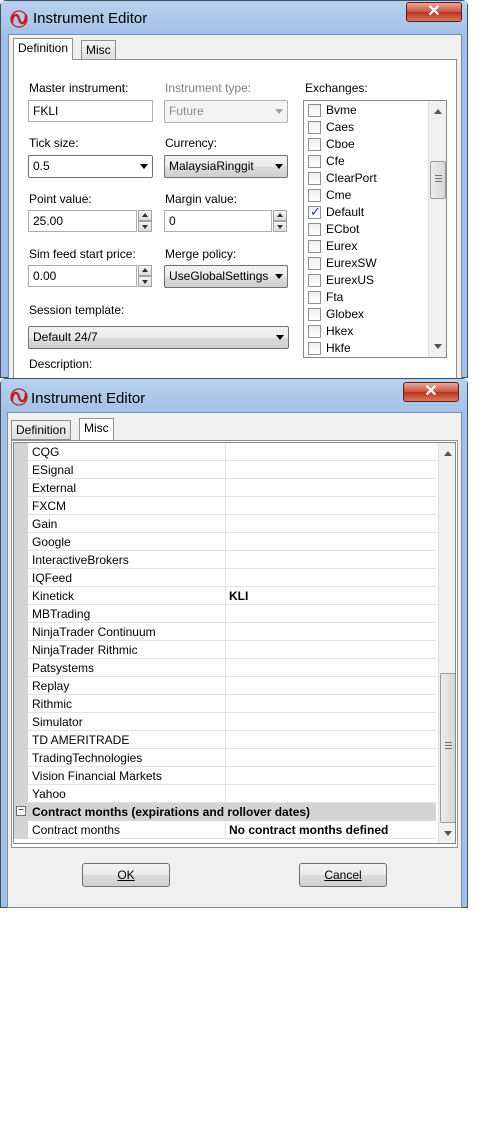 Image resolution: width=492 pixels, height=1126 pixels. I want to click on sim-feed-input: 0.00, so click(82, 276).